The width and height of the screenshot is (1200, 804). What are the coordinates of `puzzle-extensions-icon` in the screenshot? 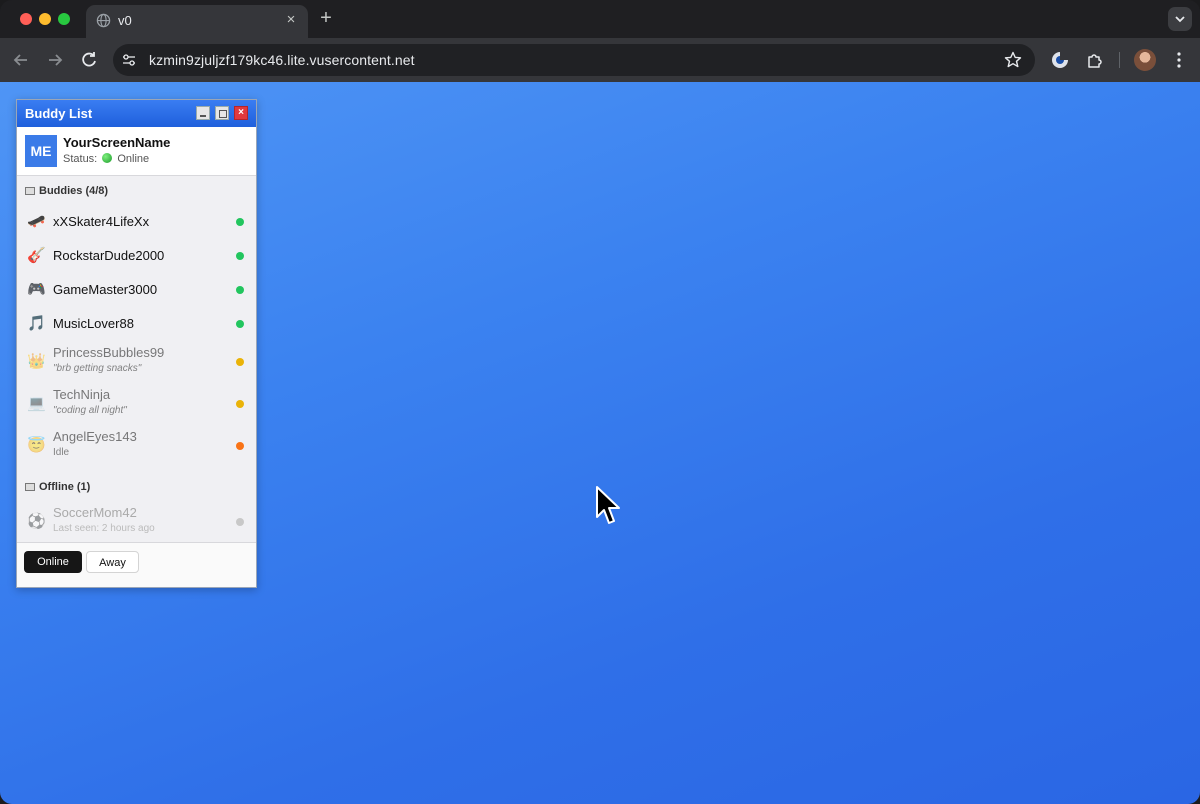 It's located at (1095, 60).